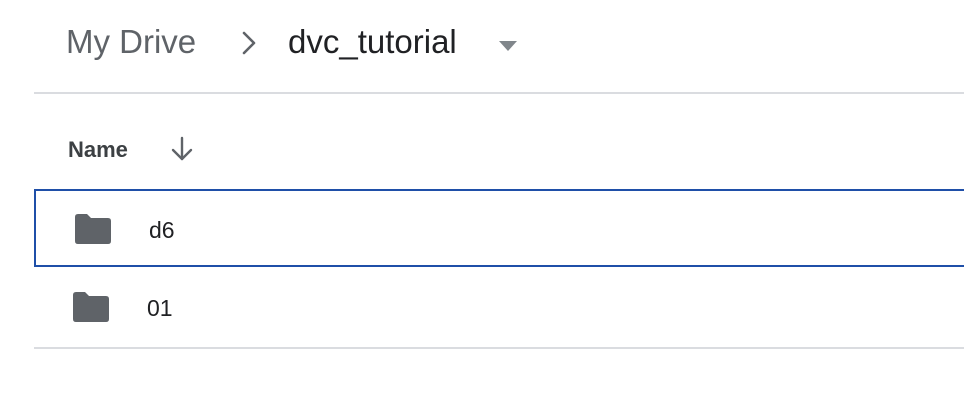 This screenshot has width=964, height=408. Describe the element at coordinates (249, 43) in the screenshot. I see `chevron-right-icon` at that location.